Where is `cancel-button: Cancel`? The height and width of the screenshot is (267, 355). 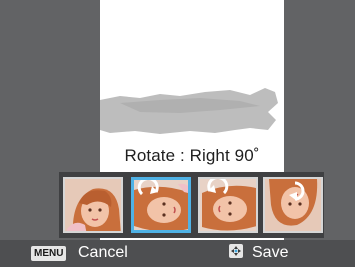 cancel-button: Cancel is located at coordinates (103, 253).